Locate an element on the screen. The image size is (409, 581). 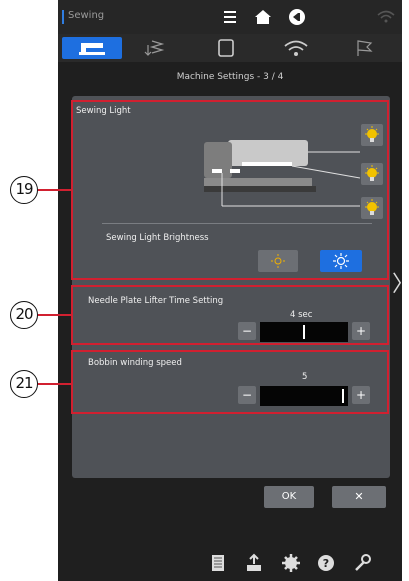
tab-machine-settings is located at coordinates (92, 48).